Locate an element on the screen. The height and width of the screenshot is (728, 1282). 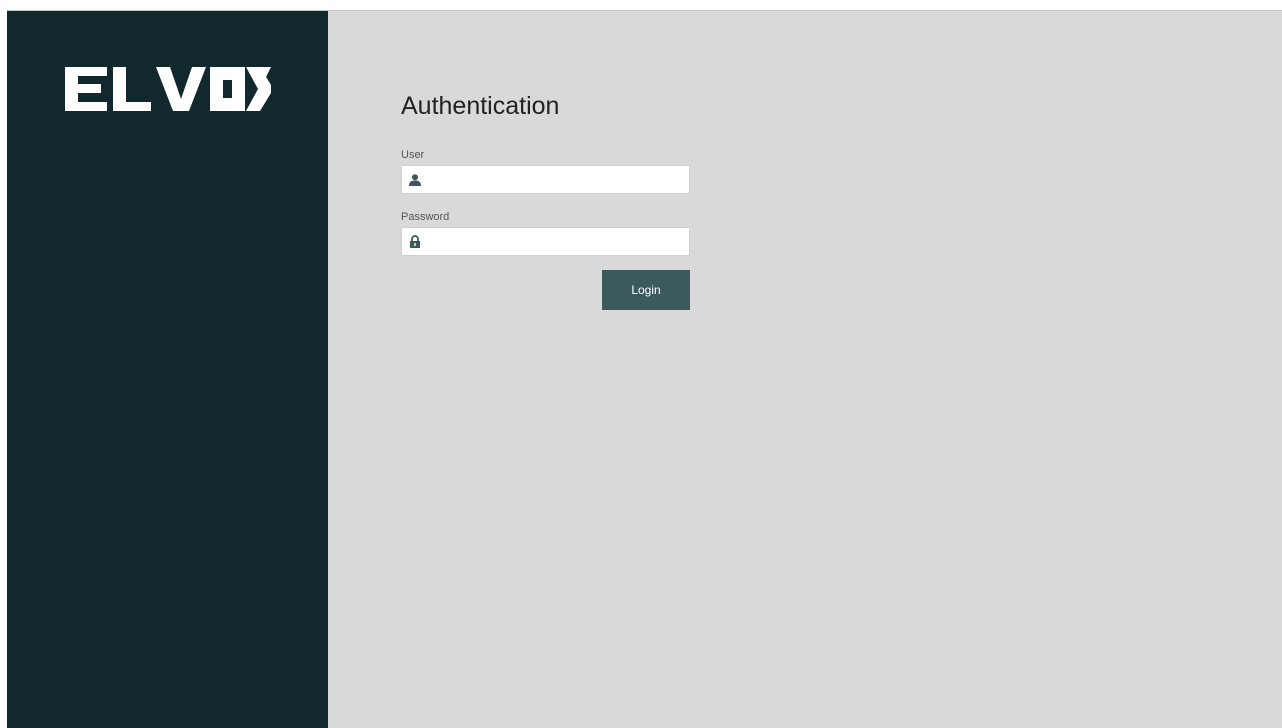
login-button: Login is located at coordinates (646, 290).